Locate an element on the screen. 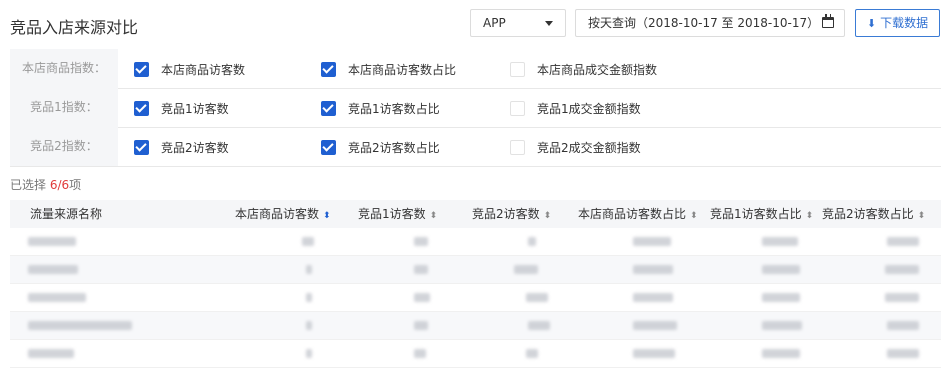 The height and width of the screenshot is (369, 951). selection-suffix: 项 is located at coordinates (75, 185).